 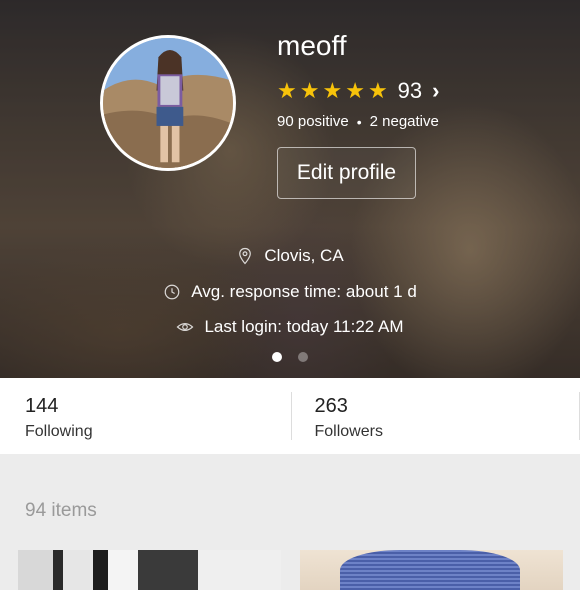 What do you see at coordinates (447, 432) in the screenshot?
I see `followers-label: Followers` at bounding box center [447, 432].